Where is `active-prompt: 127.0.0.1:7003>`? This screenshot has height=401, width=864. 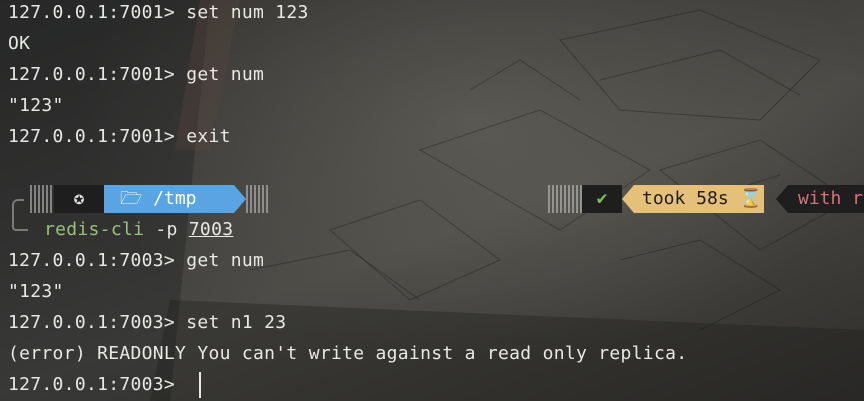 active-prompt: 127.0.0.1:7003> is located at coordinates (97, 385).